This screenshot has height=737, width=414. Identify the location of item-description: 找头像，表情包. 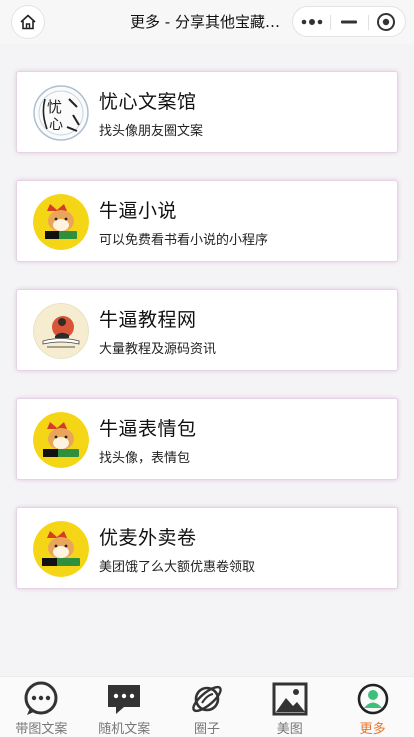
(145, 458).